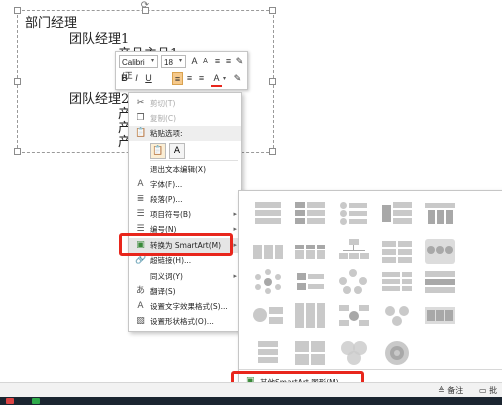 The image size is (502, 405). Describe the element at coordinates (99, 99) in the screenshot. I see `outline-line: 团队经理2` at that location.